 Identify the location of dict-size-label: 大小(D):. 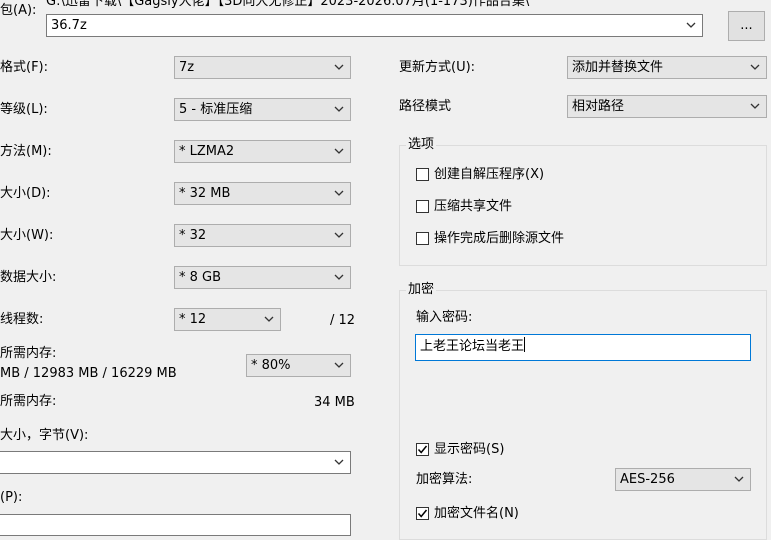
(25, 193).